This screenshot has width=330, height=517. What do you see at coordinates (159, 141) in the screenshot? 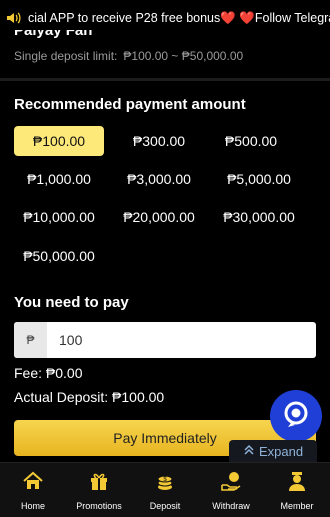
I see `amount-option-300: ₱300.00` at bounding box center [159, 141].